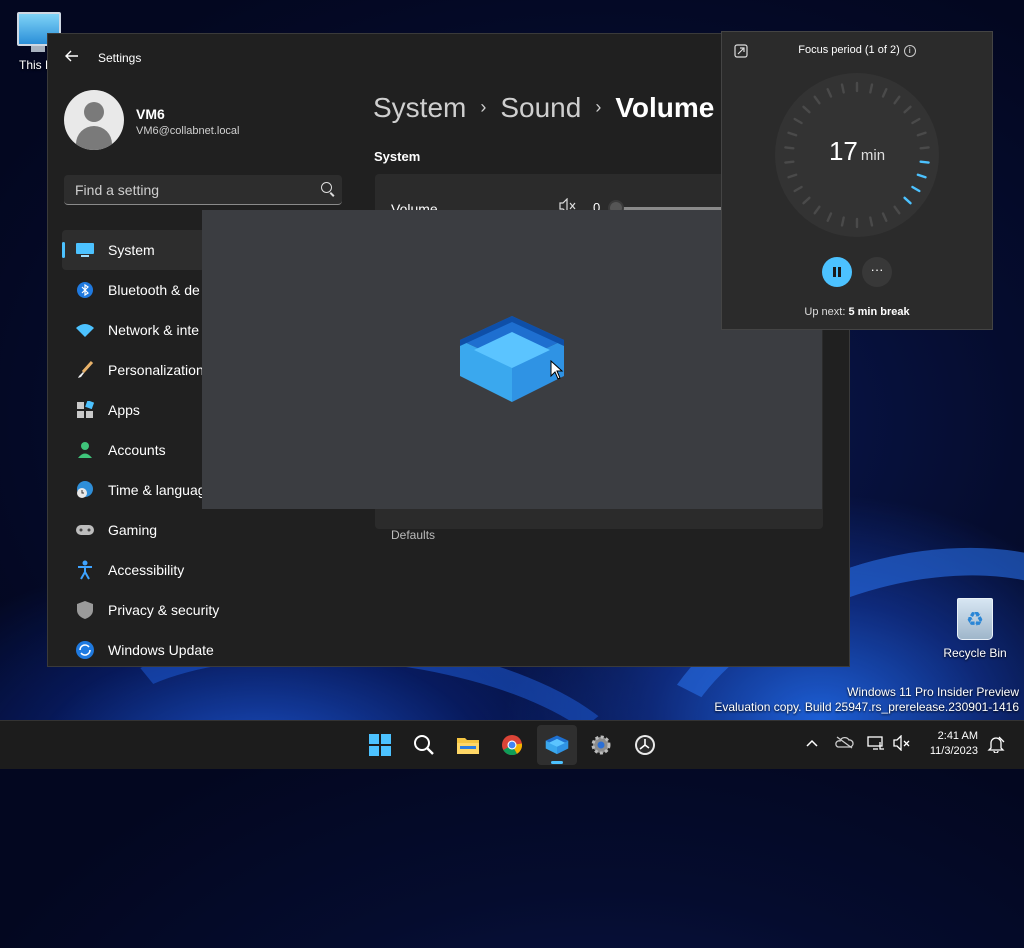 This screenshot has height=948, width=1024. Describe the element at coordinates (825, 312) in the screenshot. I see `up-next-prefix: Up next:` at that location.